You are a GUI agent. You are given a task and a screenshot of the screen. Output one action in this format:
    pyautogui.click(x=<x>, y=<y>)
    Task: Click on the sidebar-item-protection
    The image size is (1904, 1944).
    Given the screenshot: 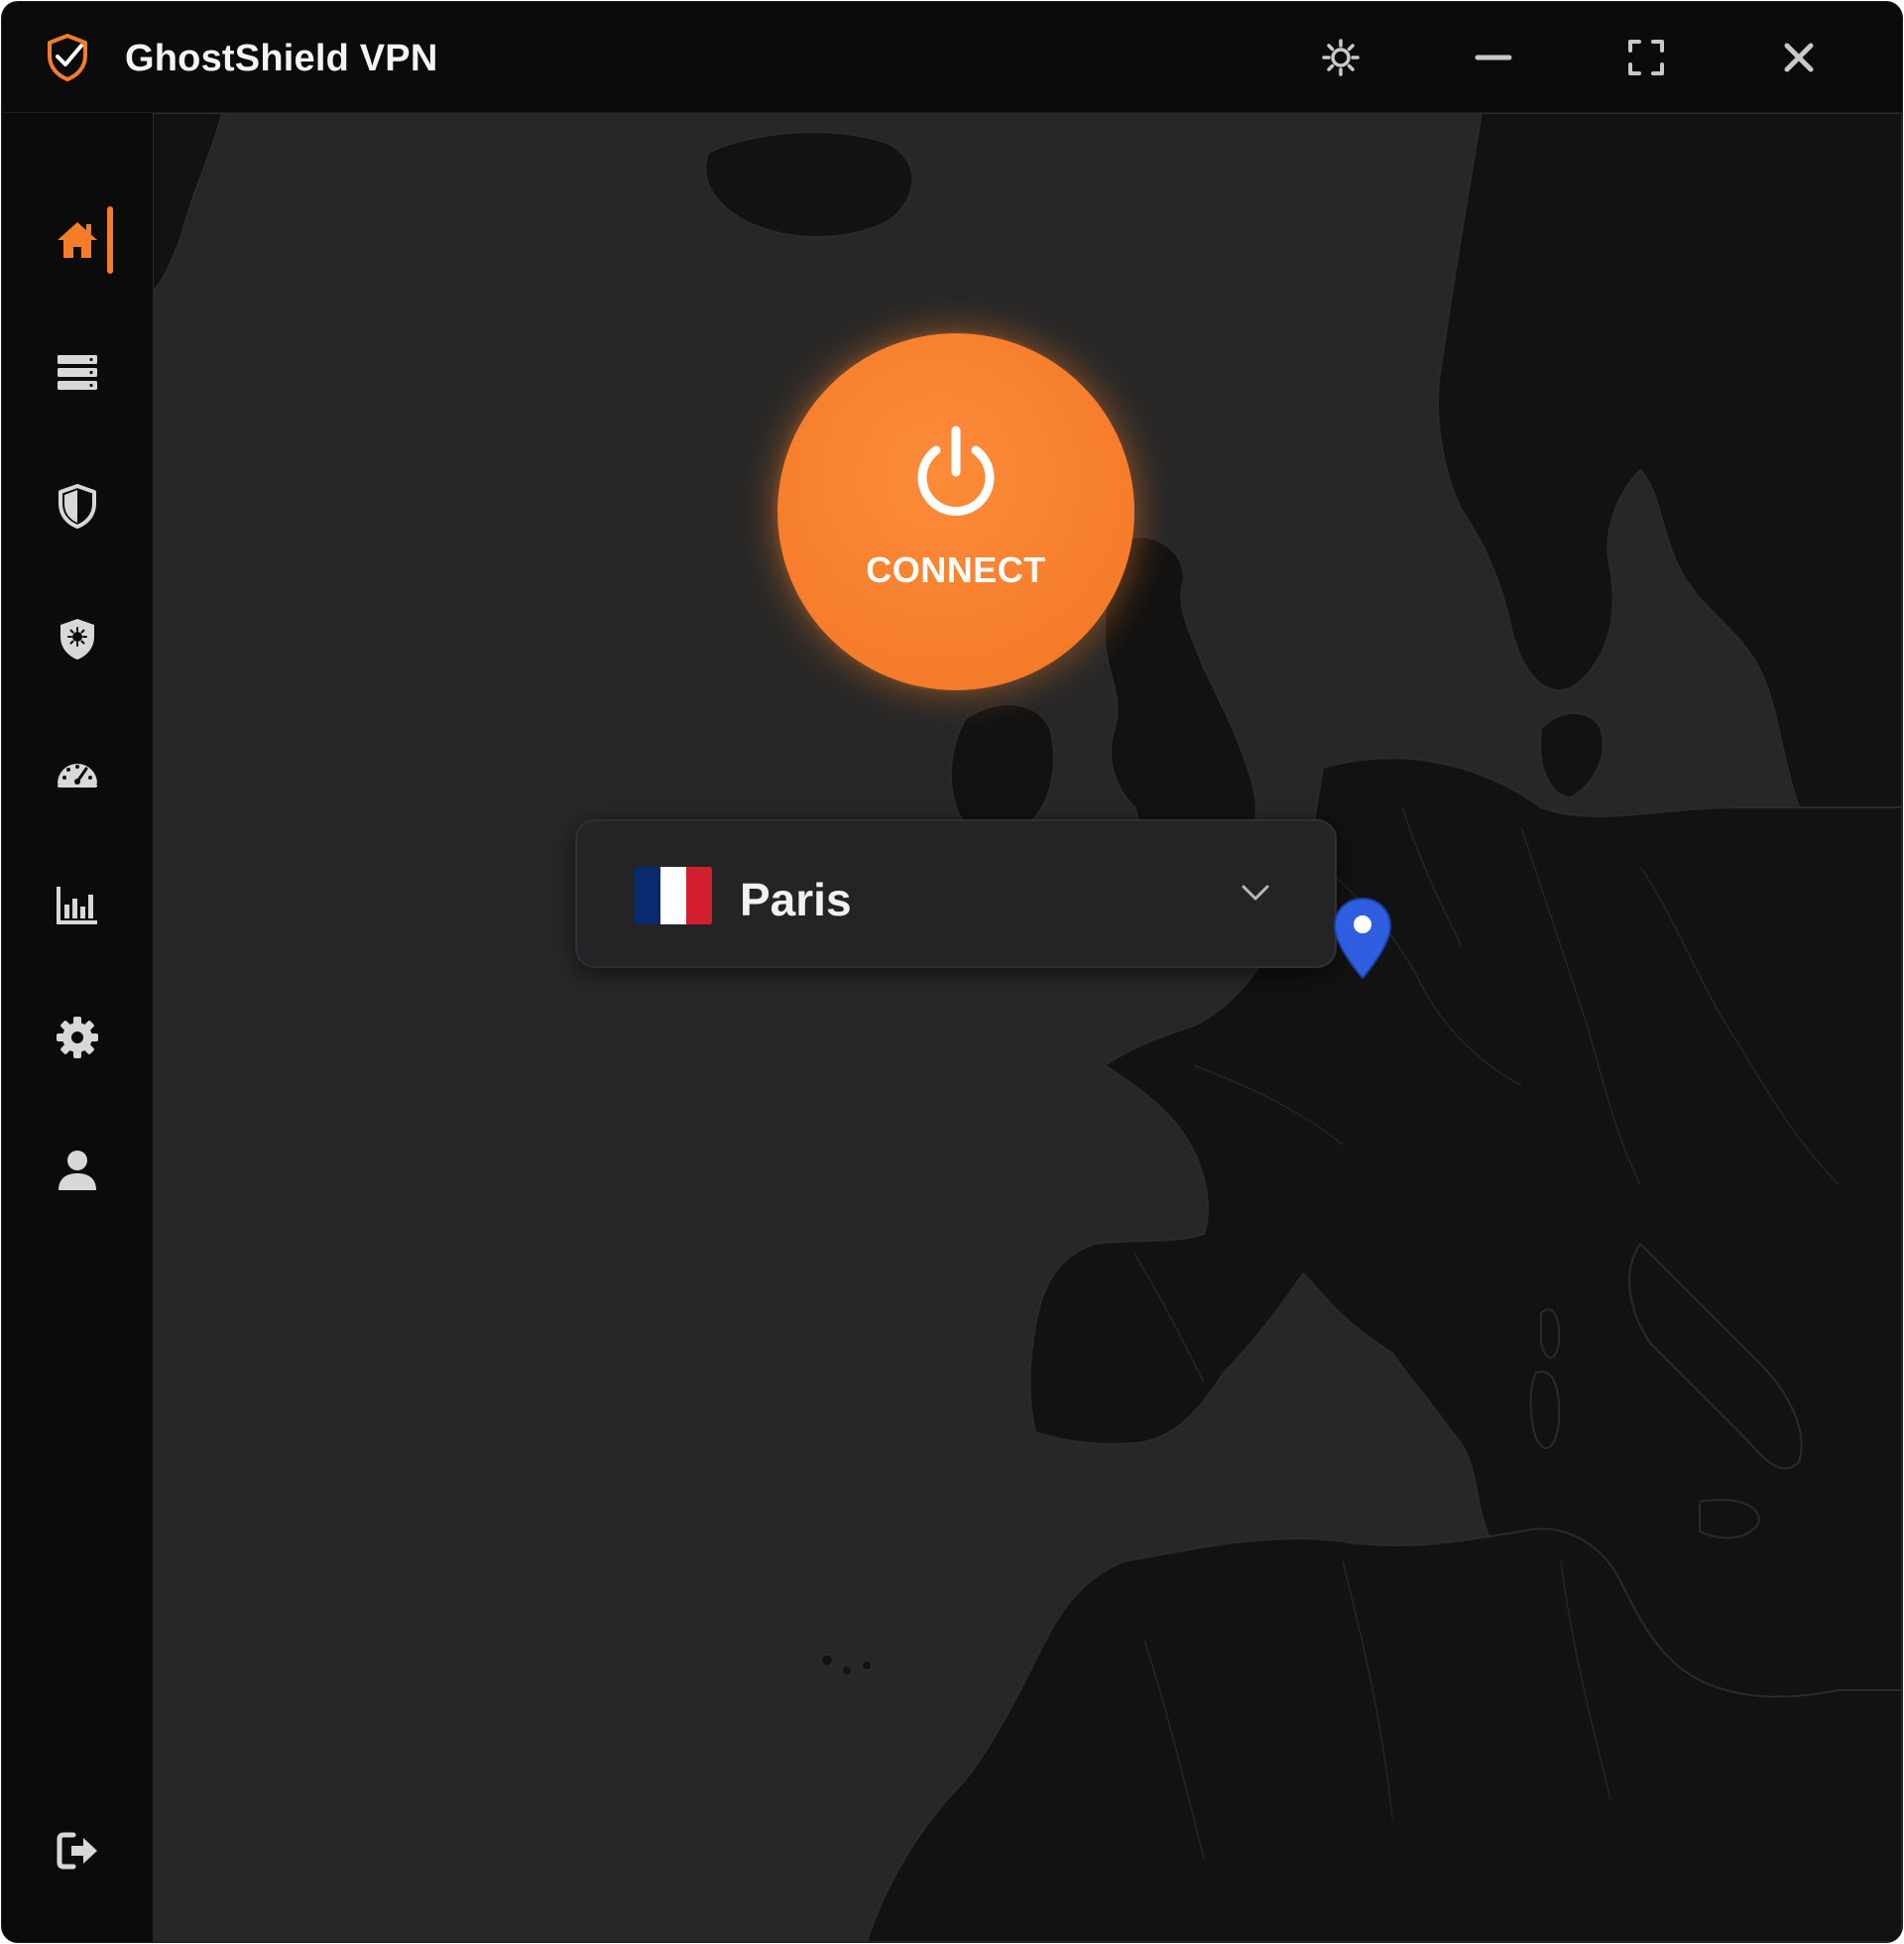 What is the action you would take?
    pyautogui.click(x=77, y=506)
    